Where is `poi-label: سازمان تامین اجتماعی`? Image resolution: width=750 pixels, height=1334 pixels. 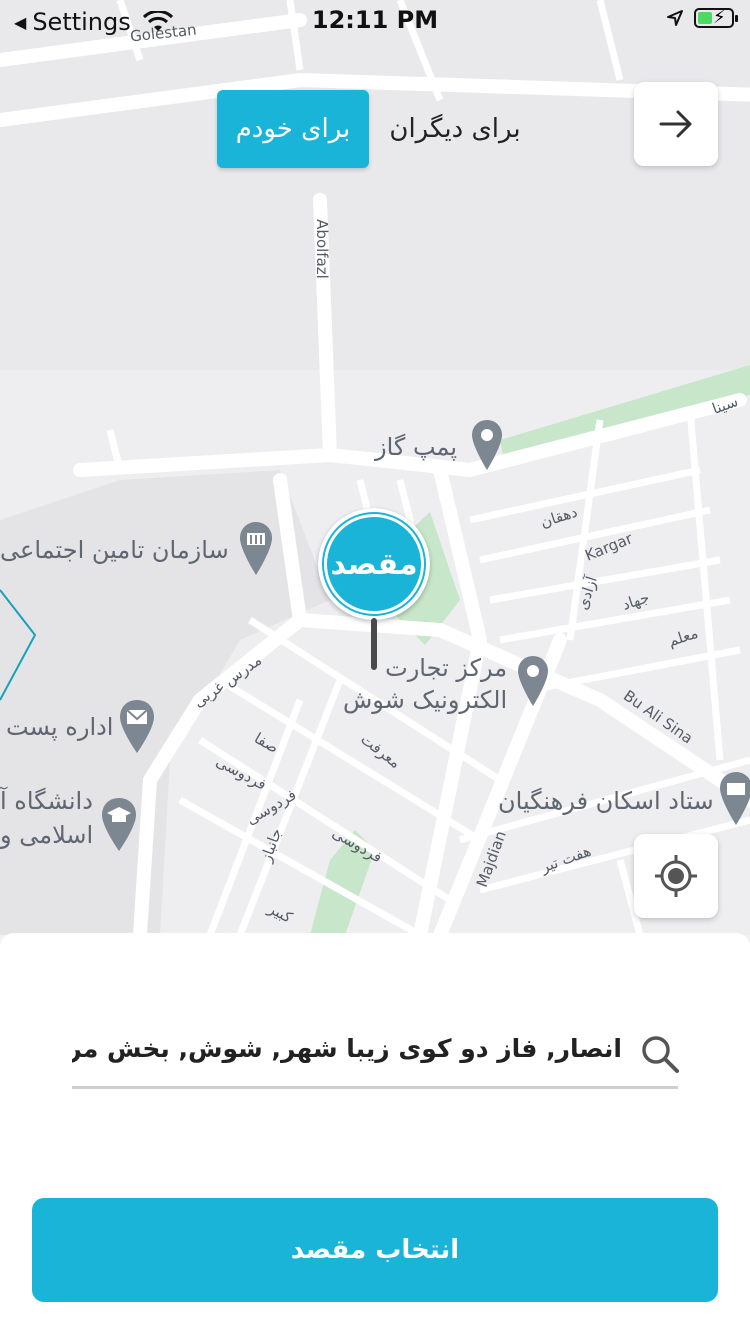 poi-label: سازمان تامین اجتماعی is located at coordinates (114, 550).